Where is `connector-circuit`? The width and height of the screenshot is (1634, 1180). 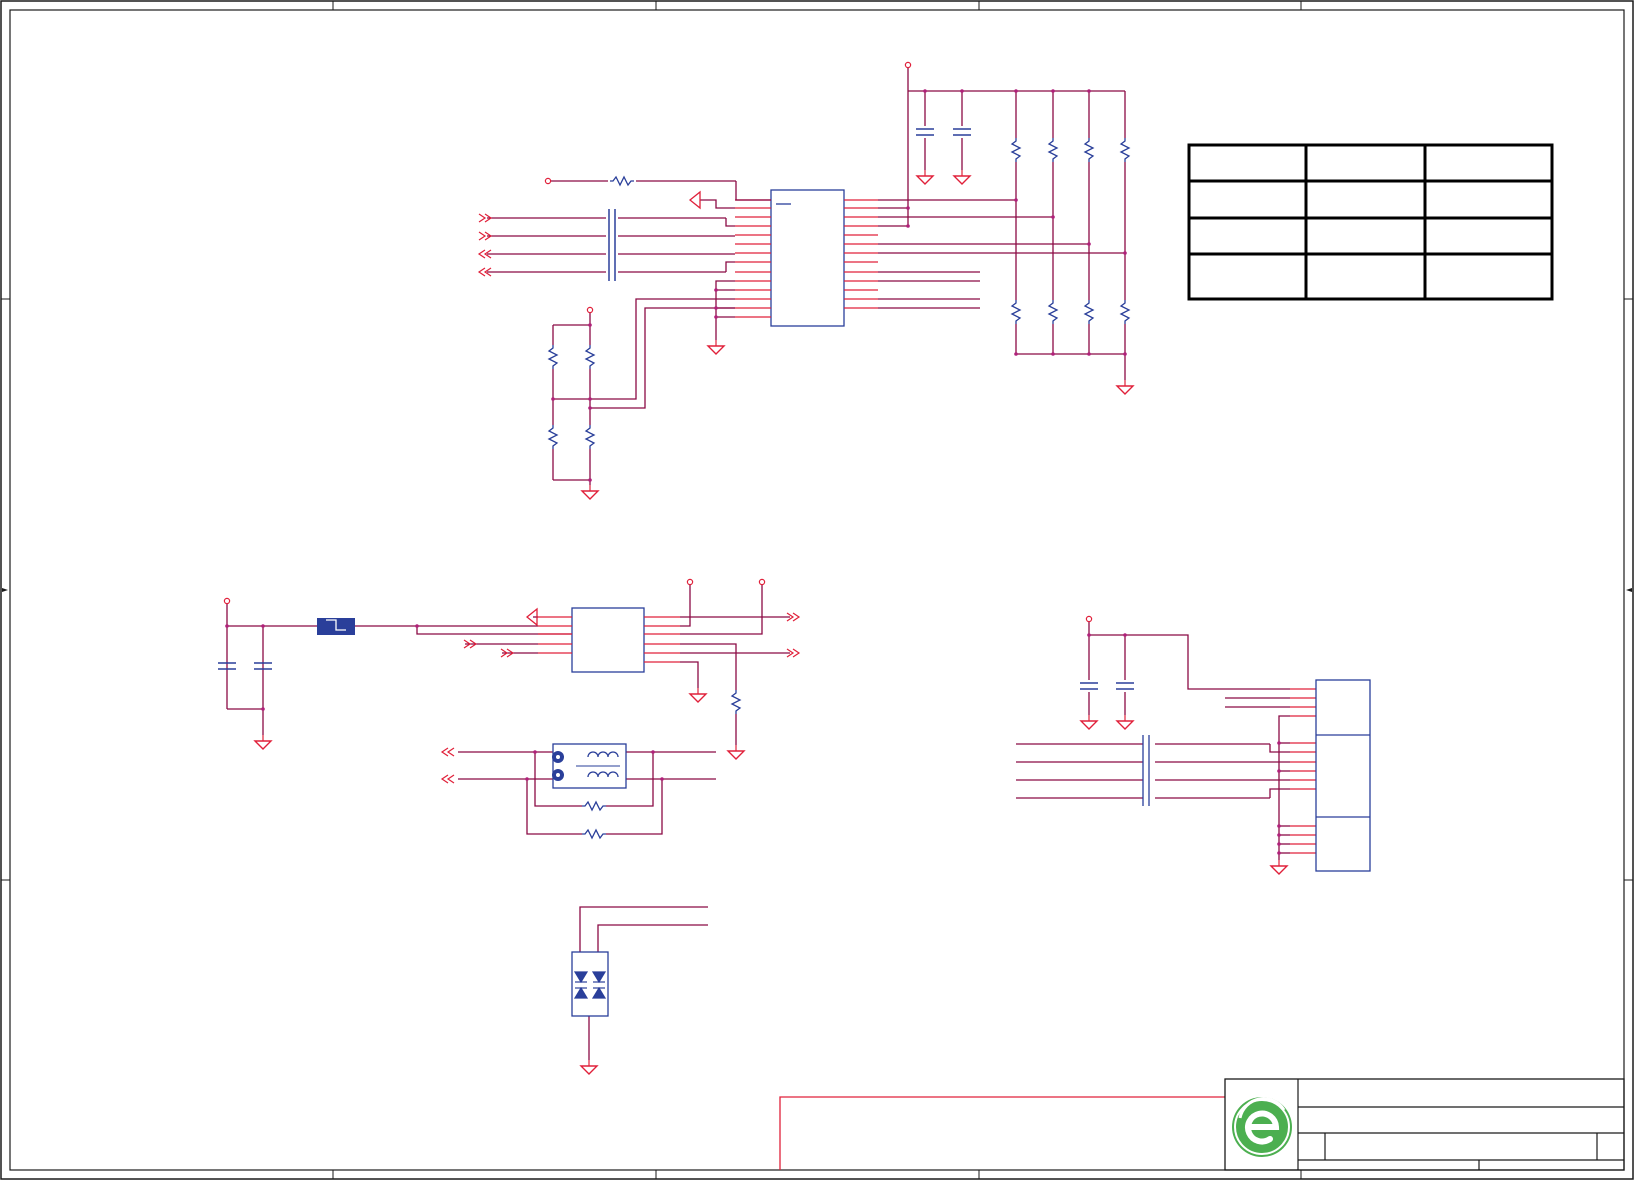 connector-circuit is located at coordinates (1193, 745).